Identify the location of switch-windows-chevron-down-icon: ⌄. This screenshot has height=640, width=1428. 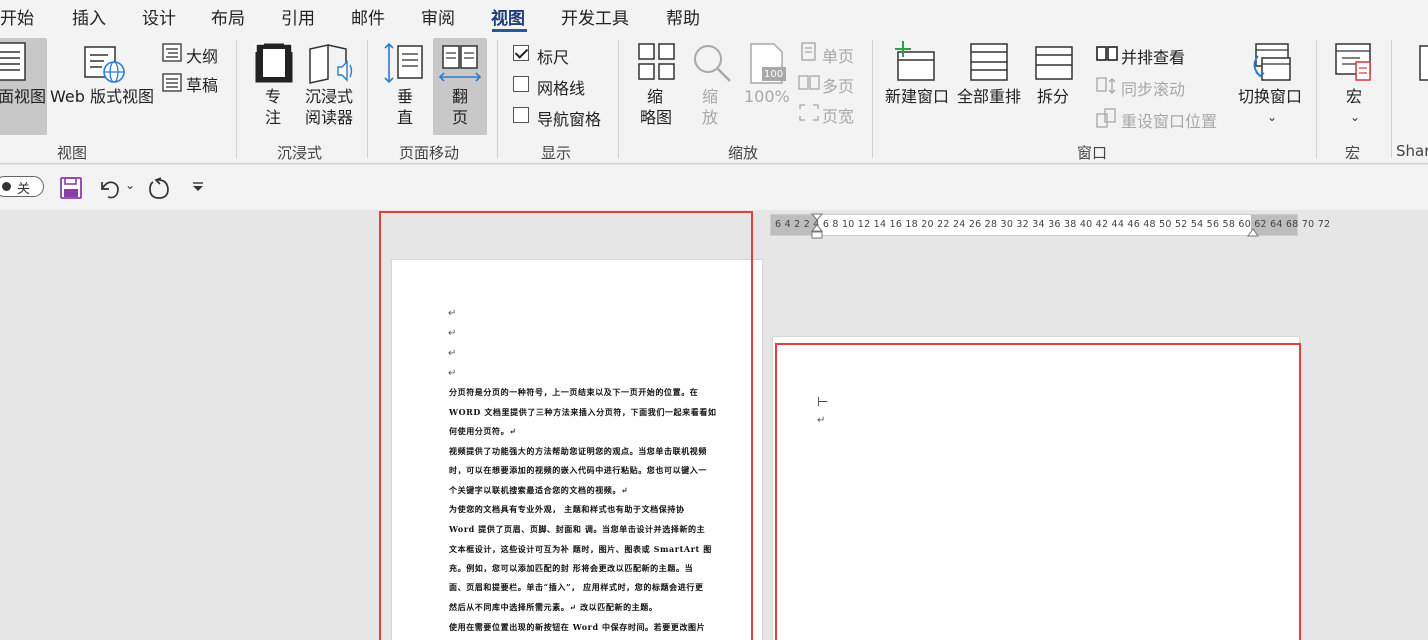
(1272, 117).